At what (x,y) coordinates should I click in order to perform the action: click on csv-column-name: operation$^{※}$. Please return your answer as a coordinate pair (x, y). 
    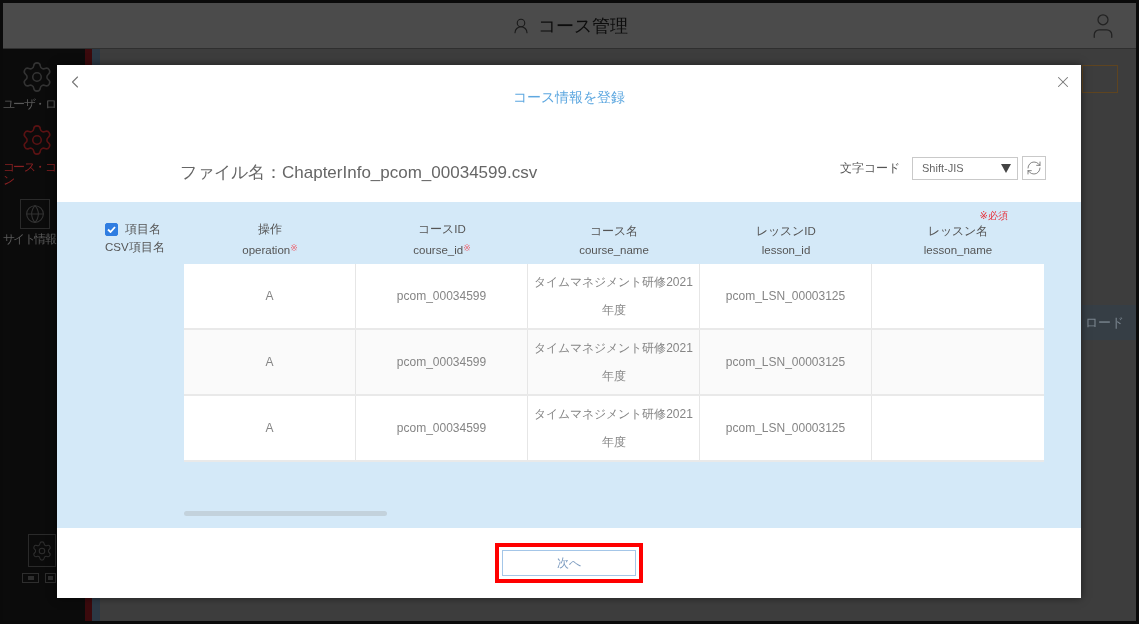
    Looking at the image, I should click on (270, 250).